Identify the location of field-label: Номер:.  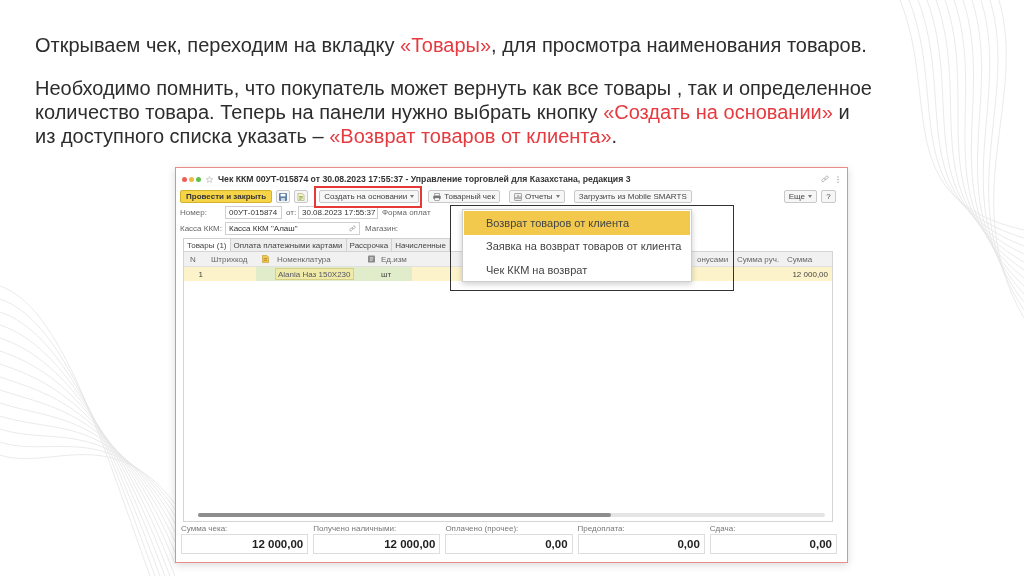
(194, 212).